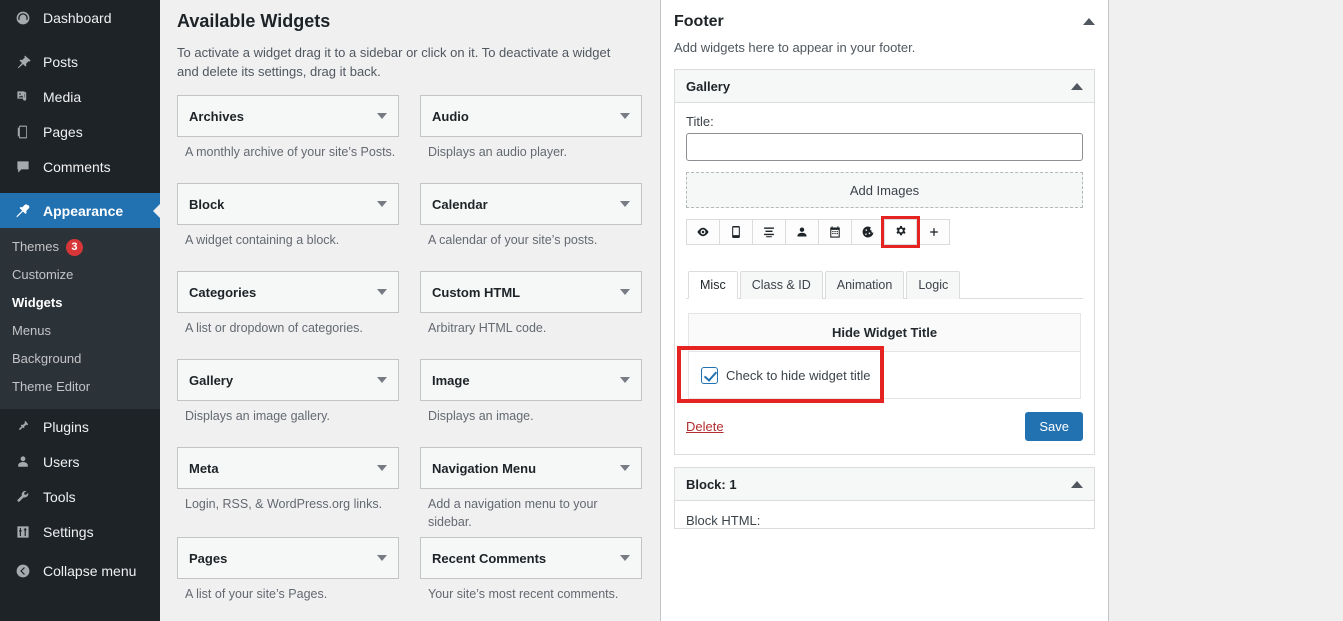 The width and height of the screenshot is (1343, 621). Describe the element at coordinates (23, 497) in the screenshot. I see `tools-icon` at that location.